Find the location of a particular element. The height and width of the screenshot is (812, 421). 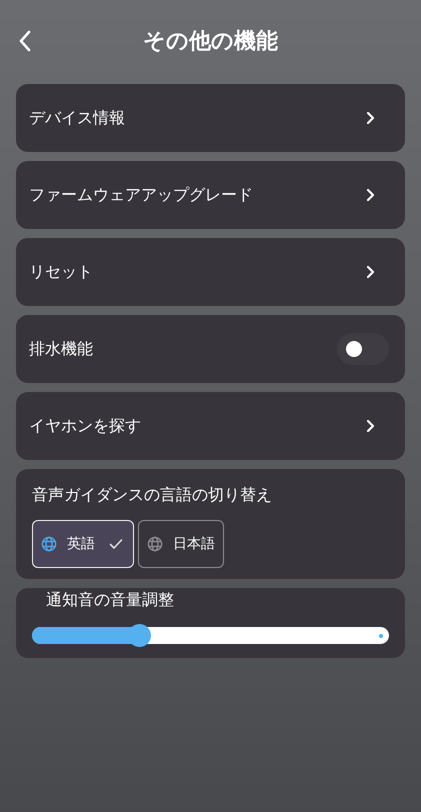

menu-item: イヤホンを探す is located at coordinates (210, 426).